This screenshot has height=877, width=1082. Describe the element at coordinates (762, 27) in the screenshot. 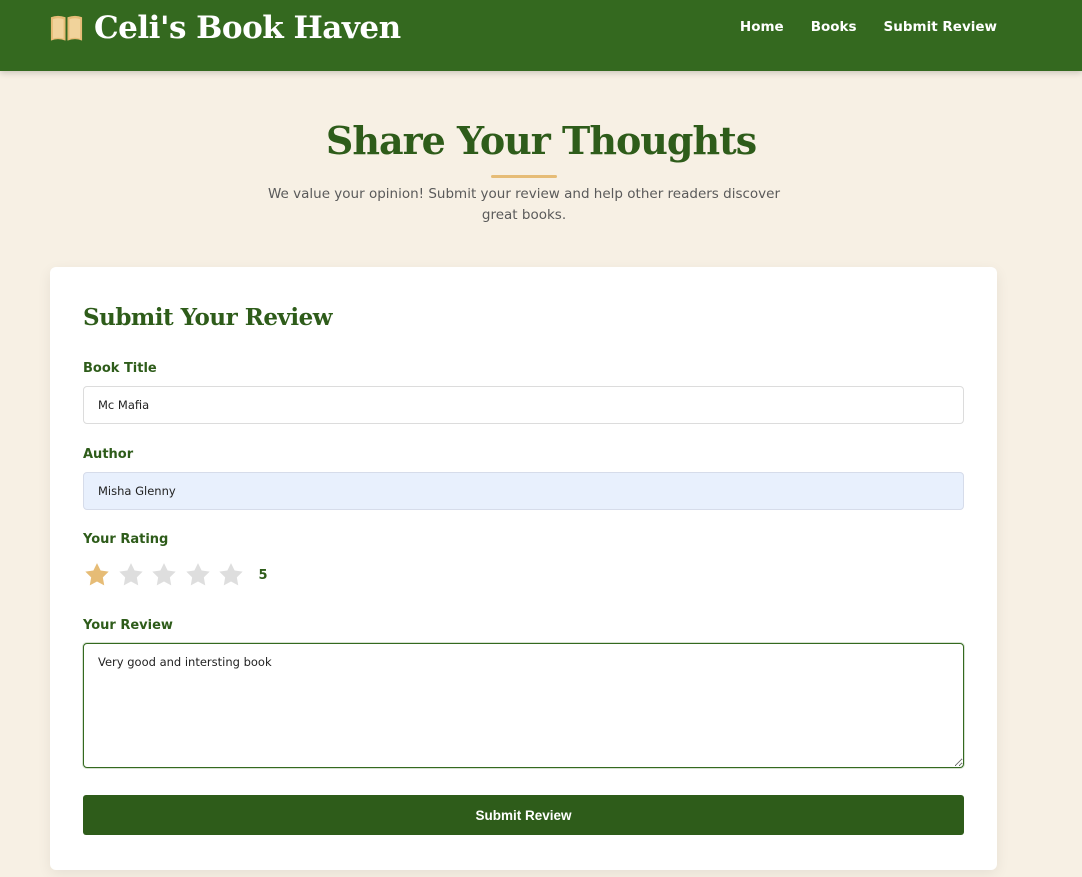

I see `nav-link-home: Home` at that location.